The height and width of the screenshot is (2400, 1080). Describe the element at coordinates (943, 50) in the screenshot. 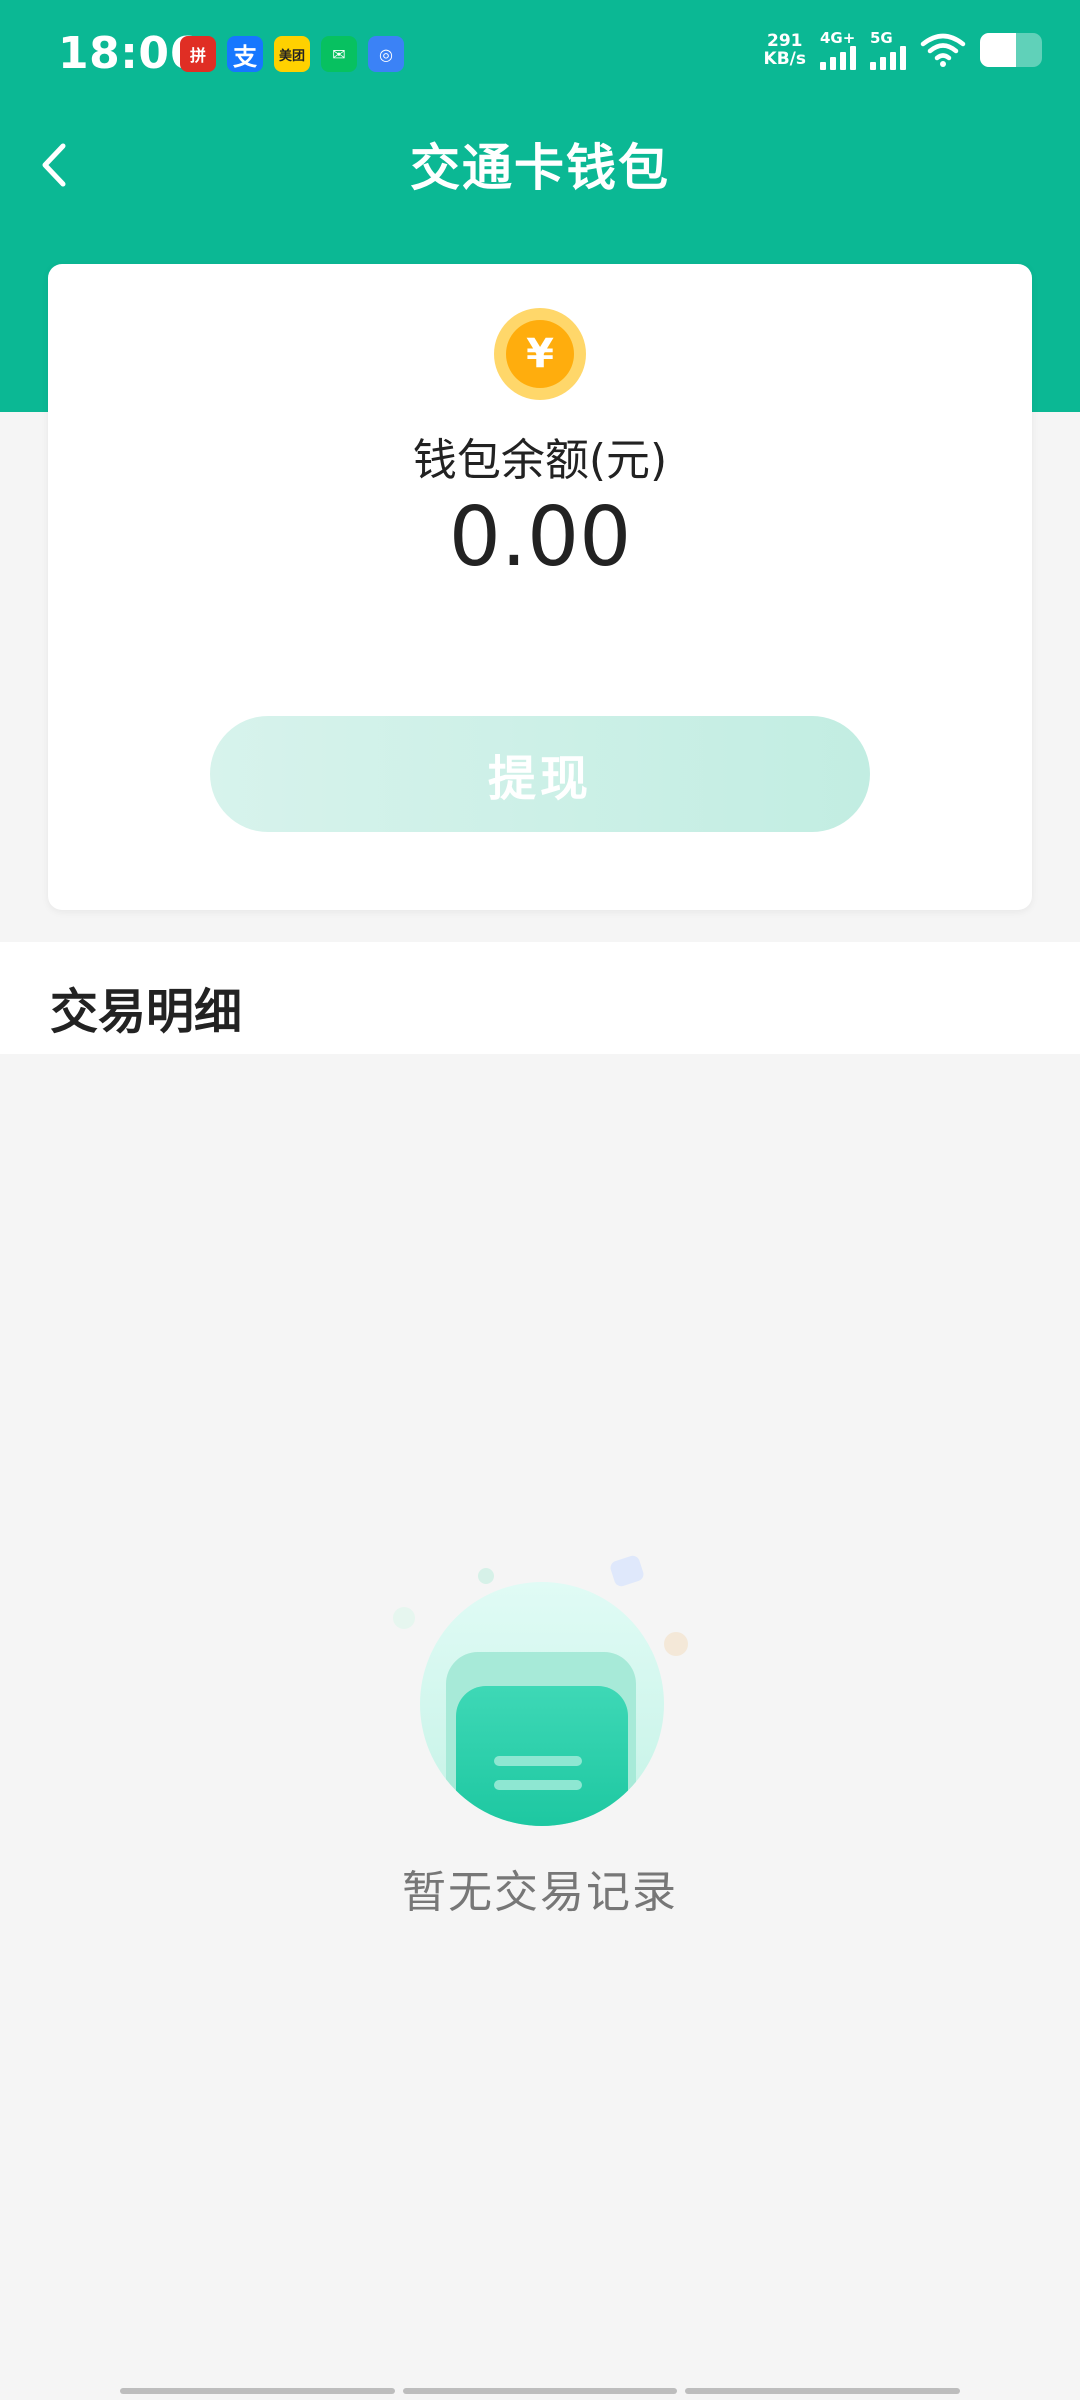

I see `wifi-icon` at that location.